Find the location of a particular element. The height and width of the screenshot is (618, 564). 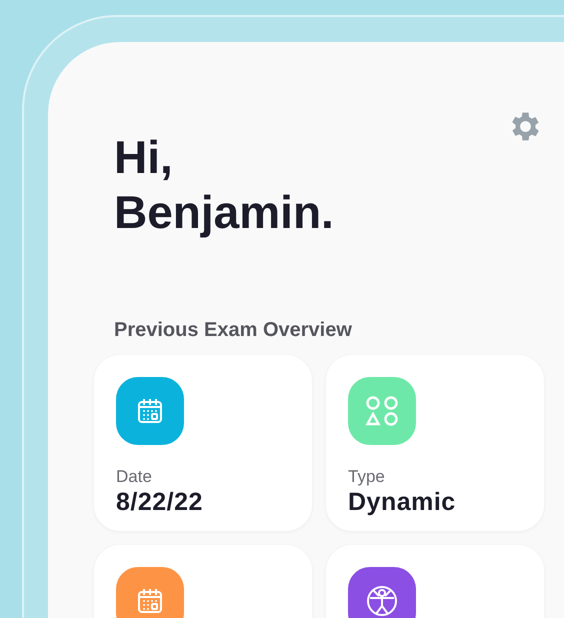

figure-in-circle-icon is located at coordinates (382, 601).